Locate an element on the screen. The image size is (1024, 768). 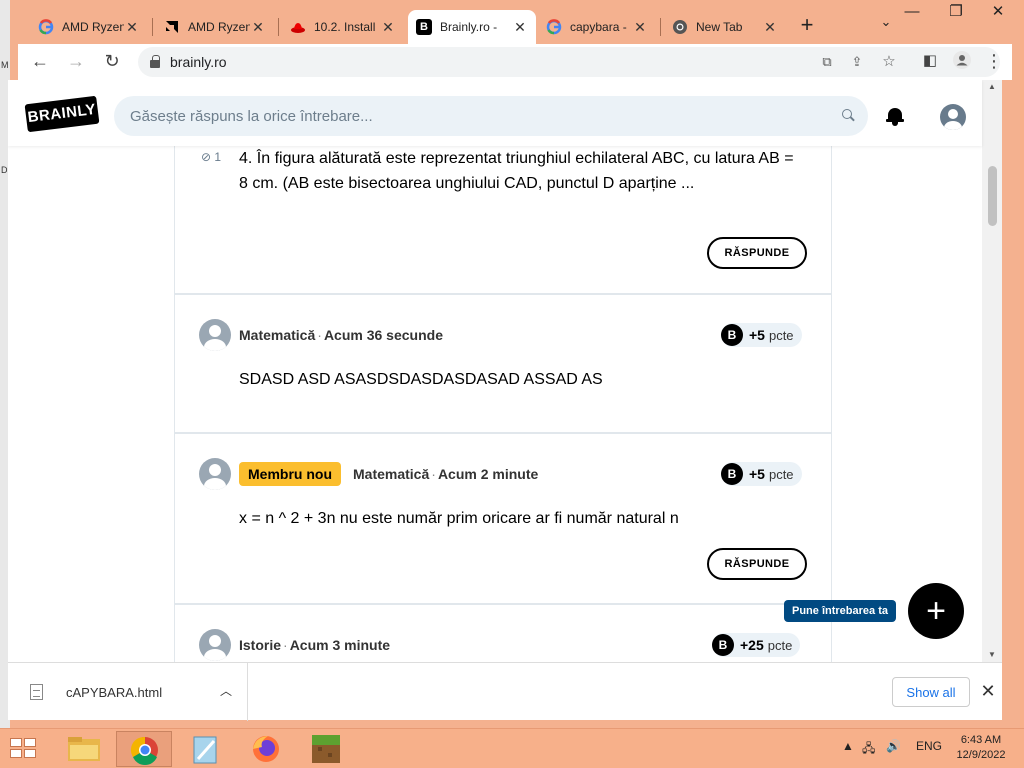
notepad-icon is located at coordinates (206, 749).